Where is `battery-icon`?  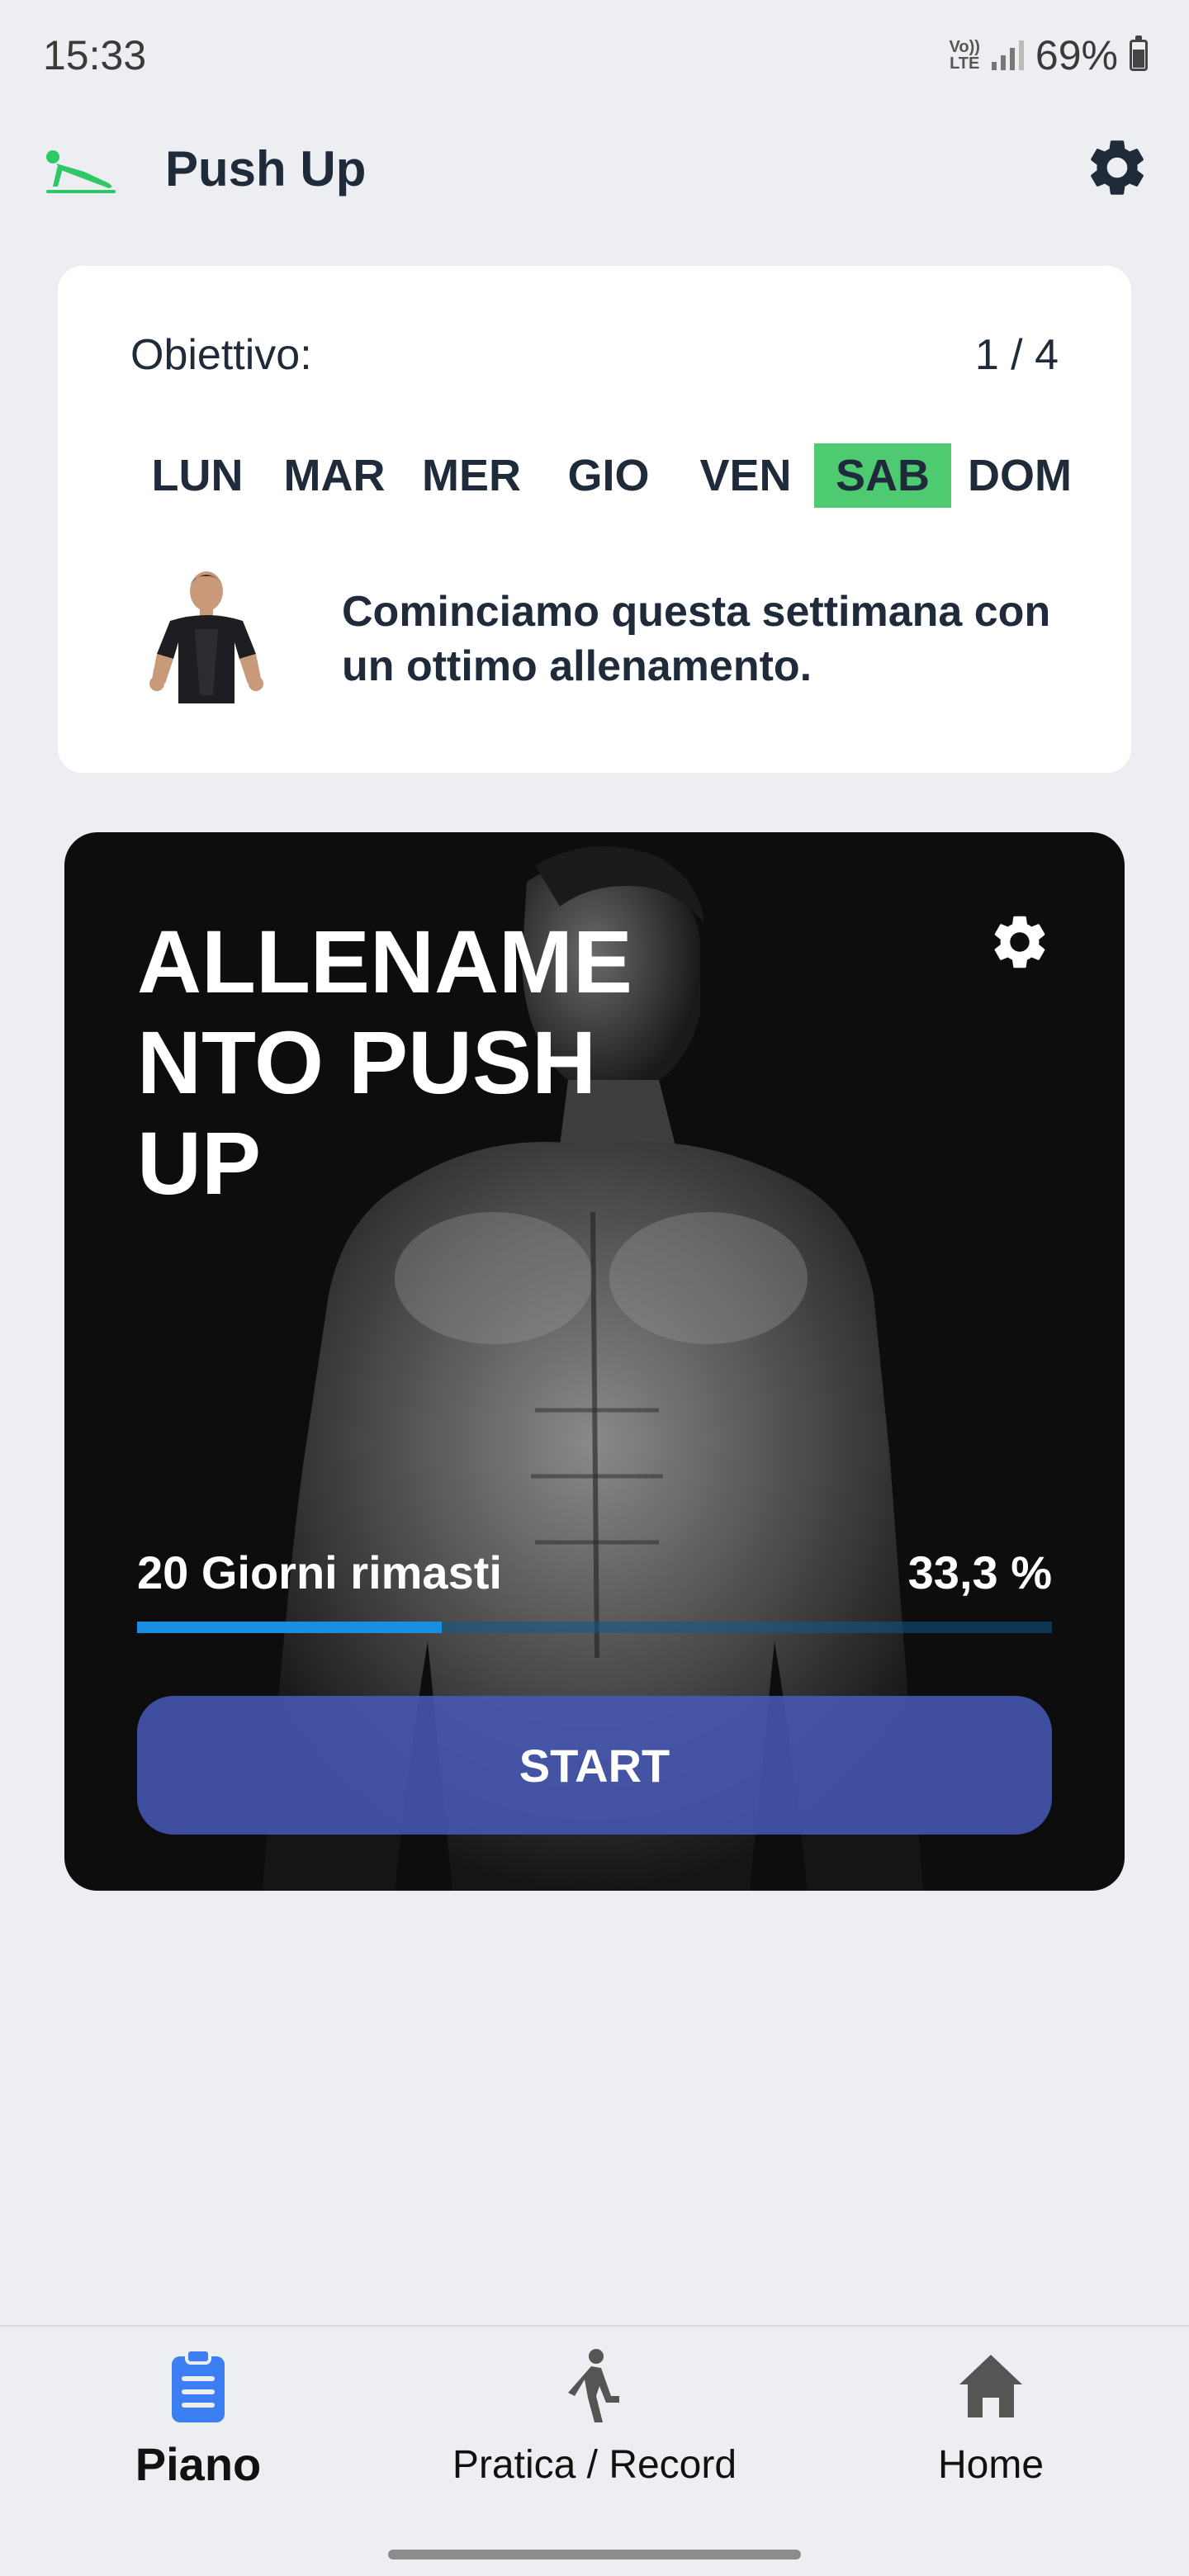 battery-icon is located at coordinates (1139, 53).